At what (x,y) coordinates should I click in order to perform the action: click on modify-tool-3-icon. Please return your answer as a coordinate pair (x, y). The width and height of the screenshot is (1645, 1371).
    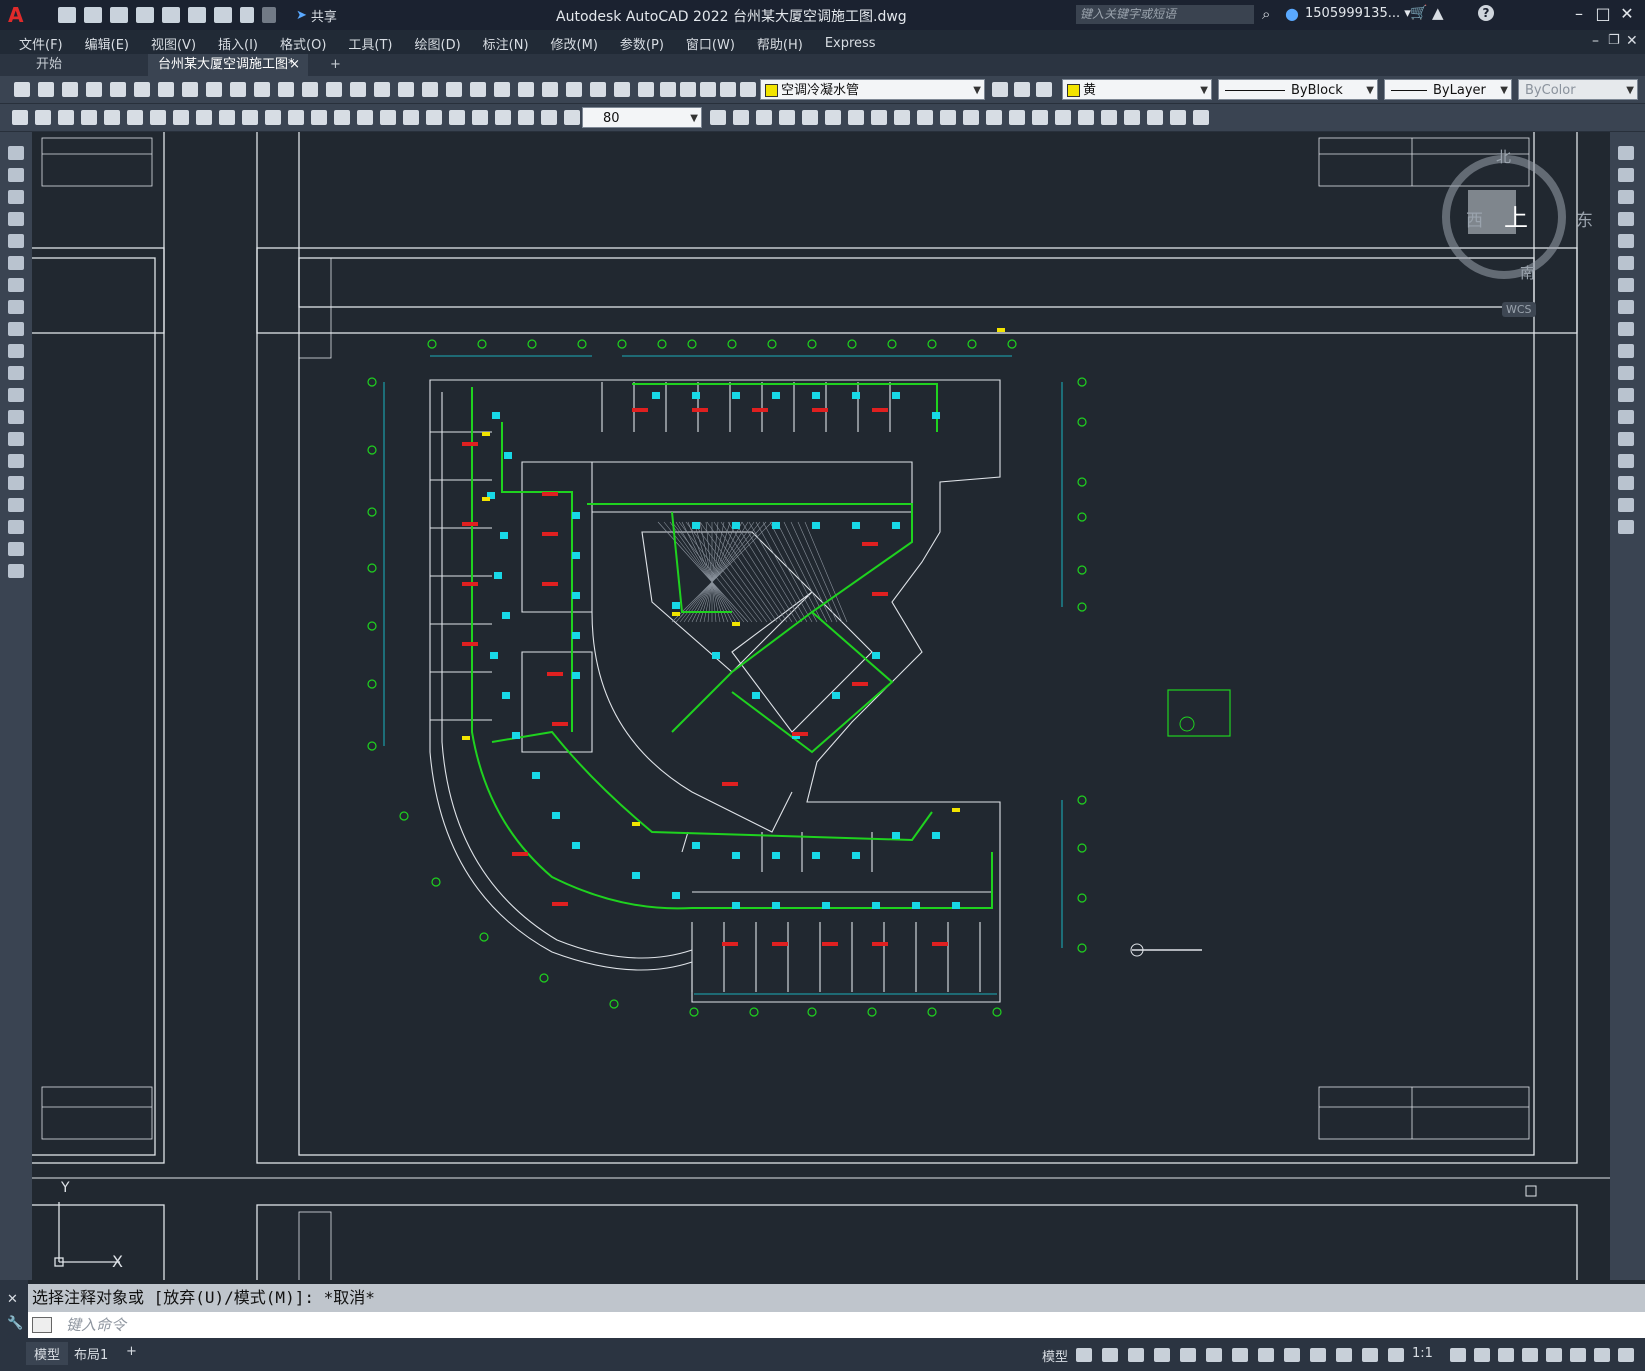
    Looking at the image, I should click on (1626, 197).